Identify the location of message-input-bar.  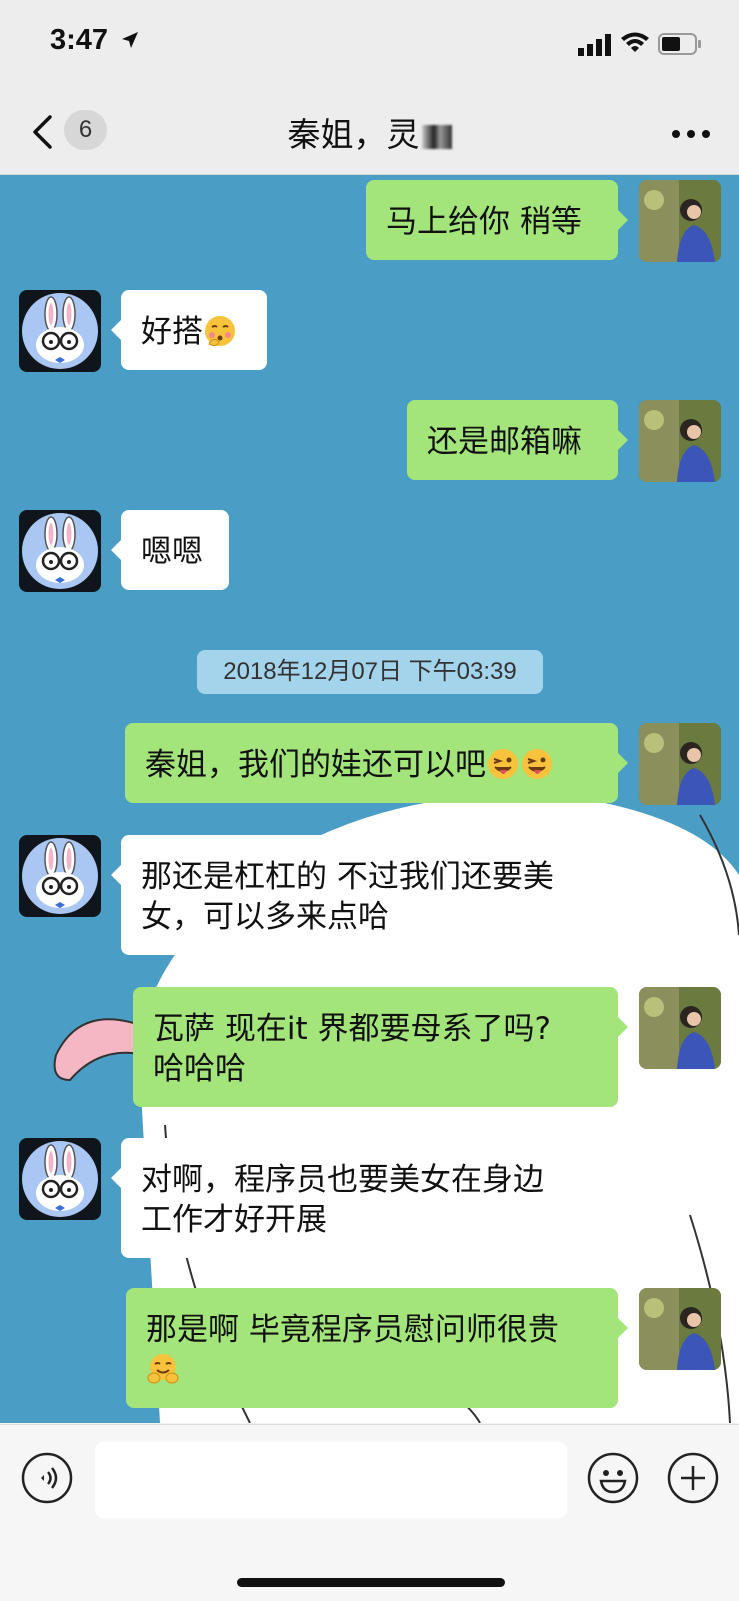
(369, 1512).